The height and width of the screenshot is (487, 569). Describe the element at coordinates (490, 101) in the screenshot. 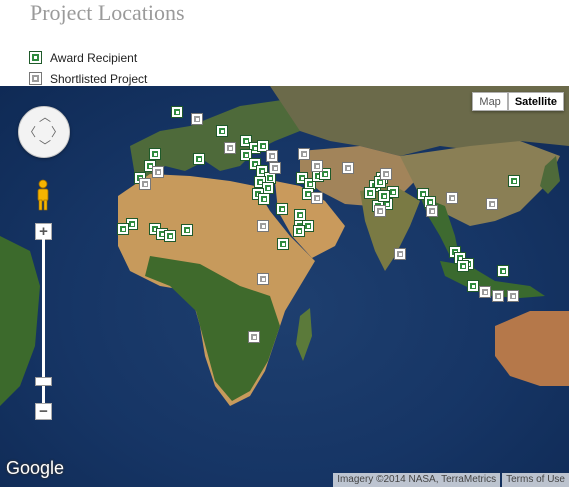

I see `map-type-map-button: Map` at that location.